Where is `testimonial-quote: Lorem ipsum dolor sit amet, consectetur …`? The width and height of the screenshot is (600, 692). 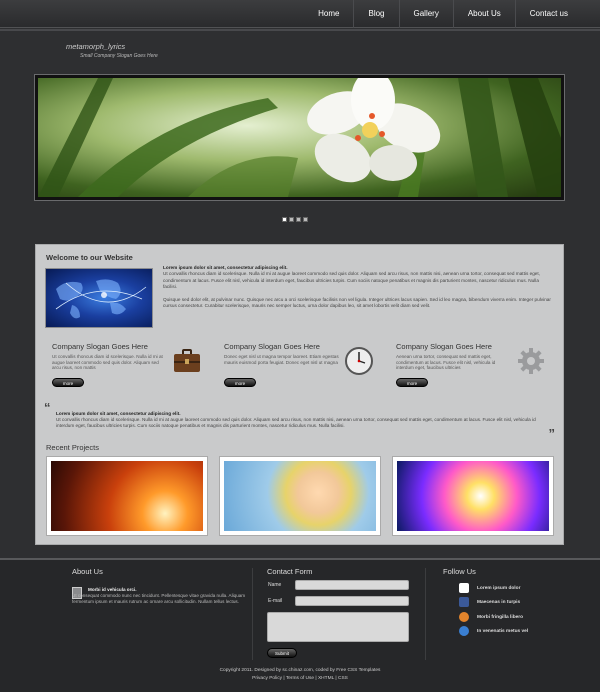
testimonial-quote: Lorem ipsum dolor sit amet, consectetur … is located at coordinates (301, 420).